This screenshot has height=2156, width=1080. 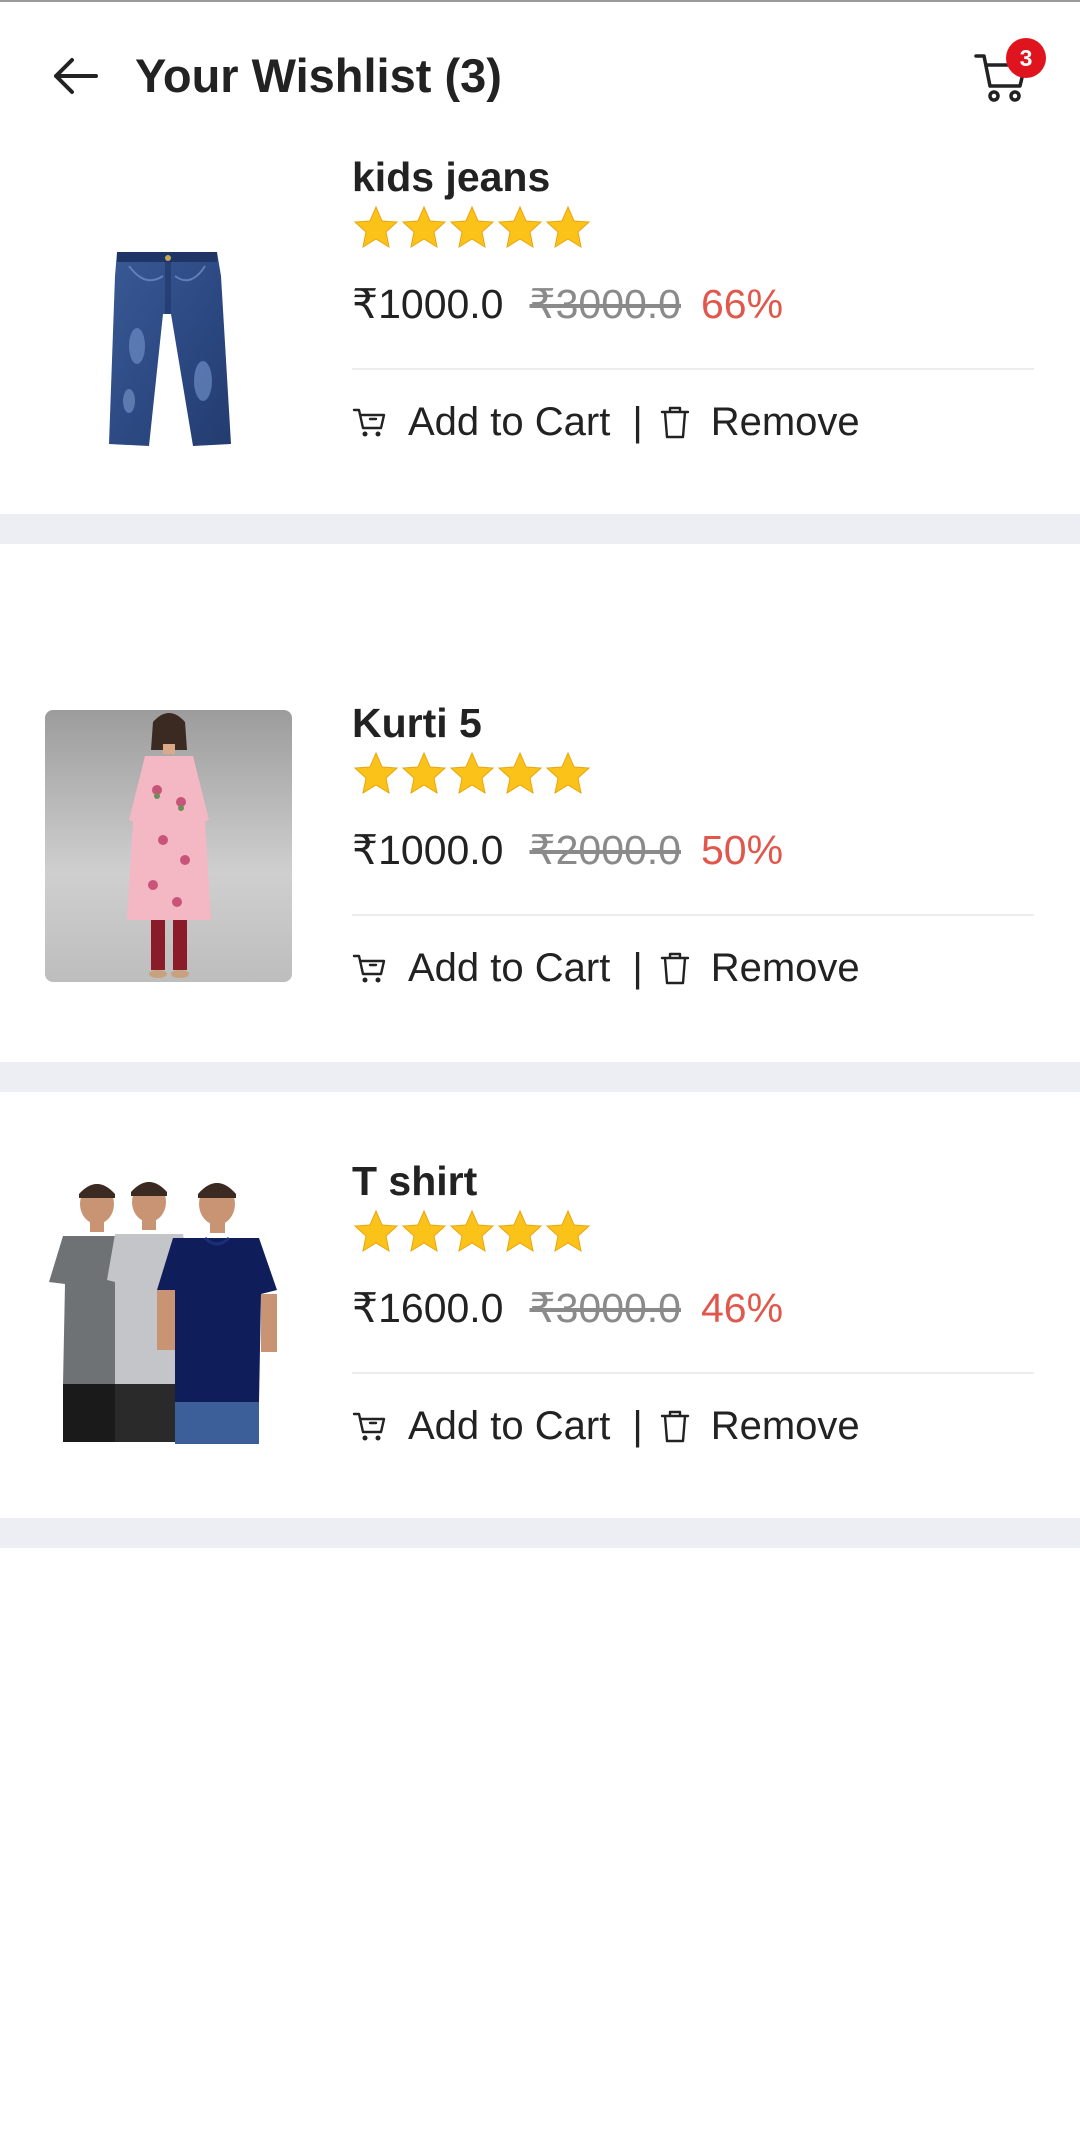 I want to click on product-name: Kurti 5, so click(x=417, y=723).